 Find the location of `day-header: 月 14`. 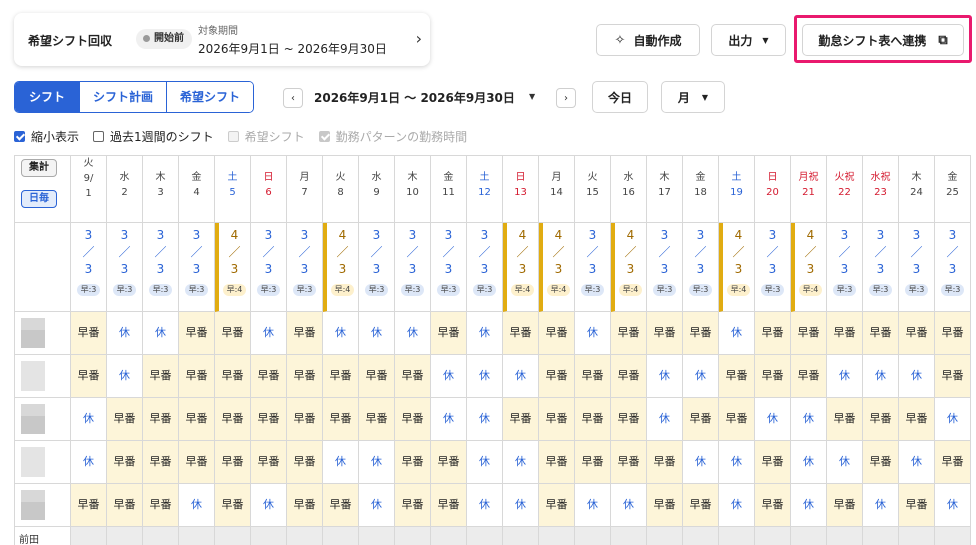

day-header: 月 14 is located at coordinates (557, 189).